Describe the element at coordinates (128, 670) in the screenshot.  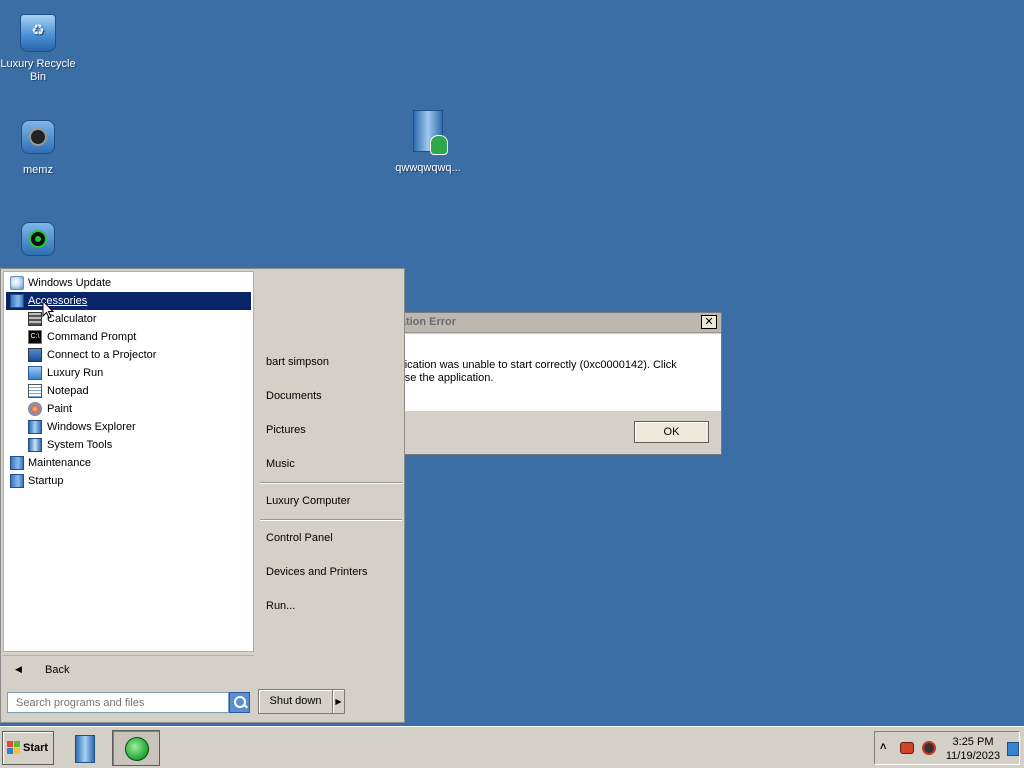
I see `back-button: ◀ Back` at that location.